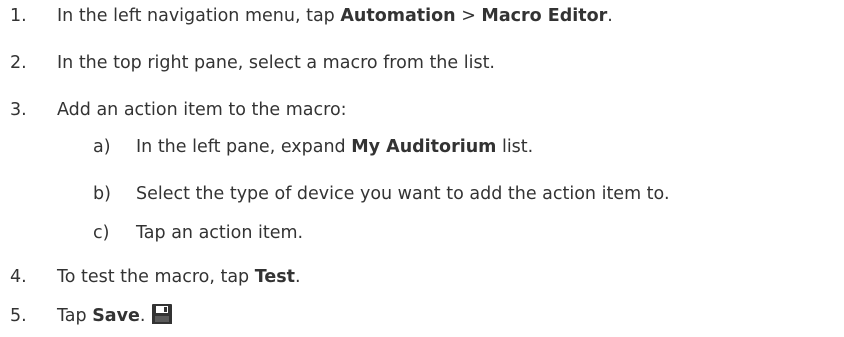 The image size is (844, 337). Describe the element at coordinates (101, 233) in the screenshot. I see `substep-letter: c)` at that location.